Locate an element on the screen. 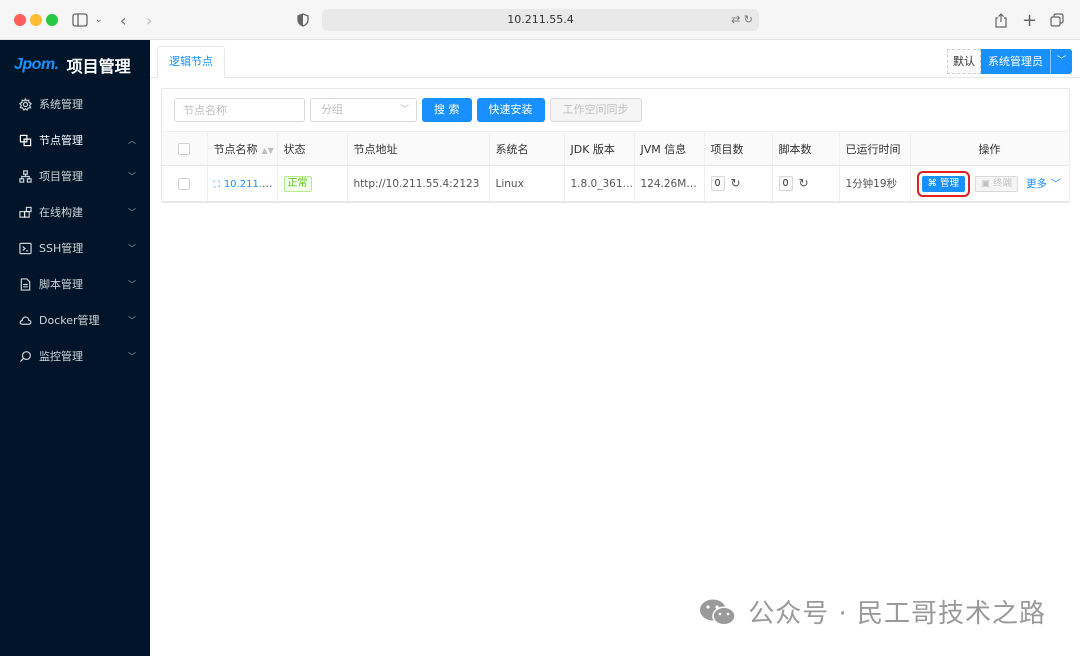  sort-icon: ▲▼ is located at coordinates (268, 150).